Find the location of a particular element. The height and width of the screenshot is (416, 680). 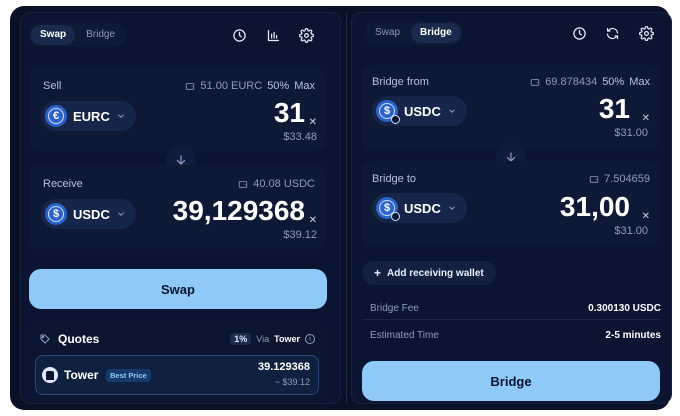

sell-balance: 51.00 EURC is located at coordinates (231, 86).